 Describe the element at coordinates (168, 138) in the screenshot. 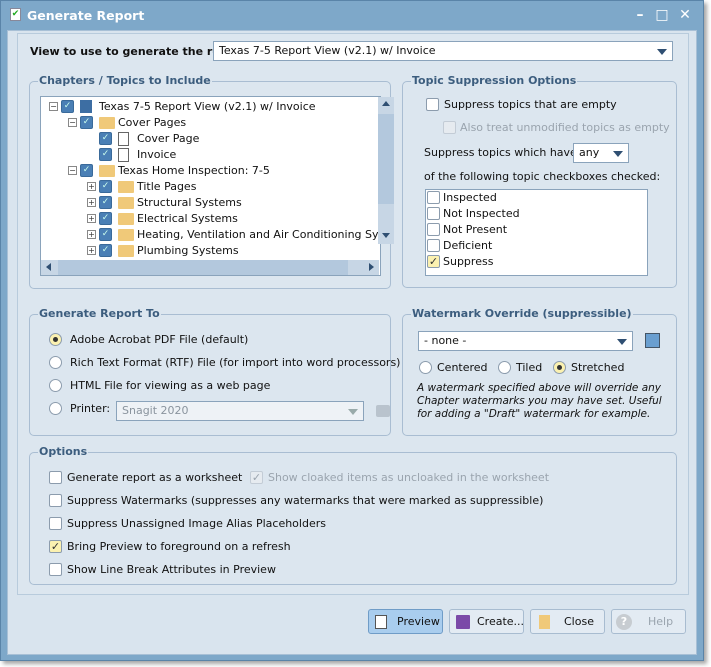

I see `tree-node-label: Cover Page` at that location.